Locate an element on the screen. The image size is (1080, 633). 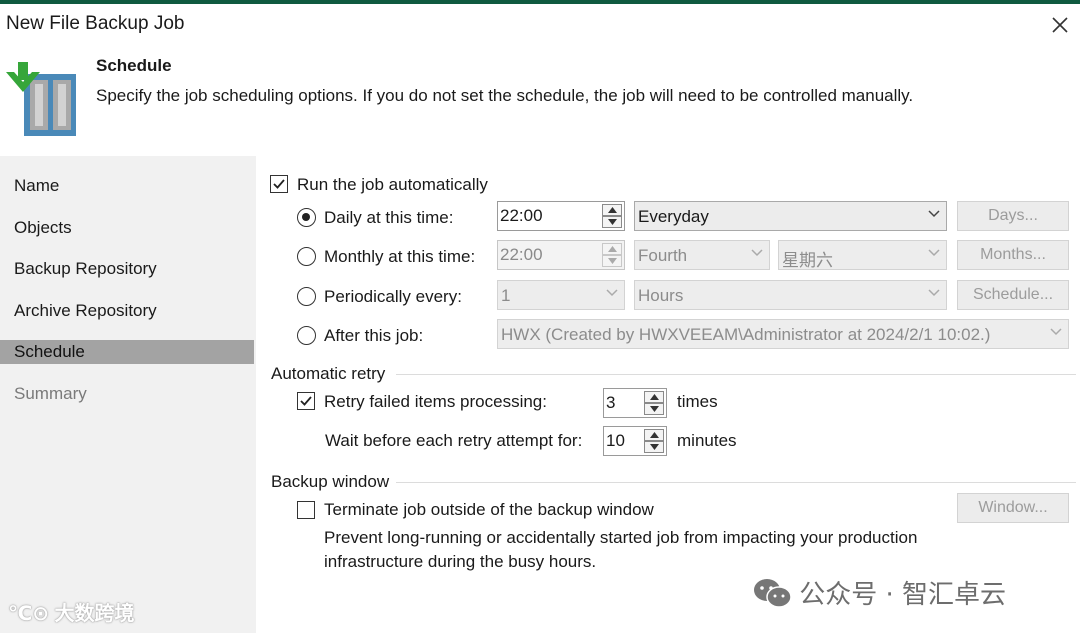
nav-item-objects: Objects is located at coordinates (127, 228).